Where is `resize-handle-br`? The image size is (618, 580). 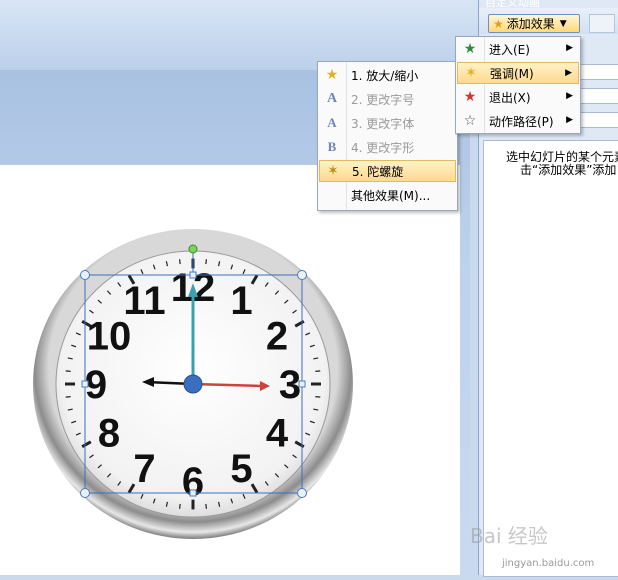
resize-handle-br is located at coordinates (302, 493).